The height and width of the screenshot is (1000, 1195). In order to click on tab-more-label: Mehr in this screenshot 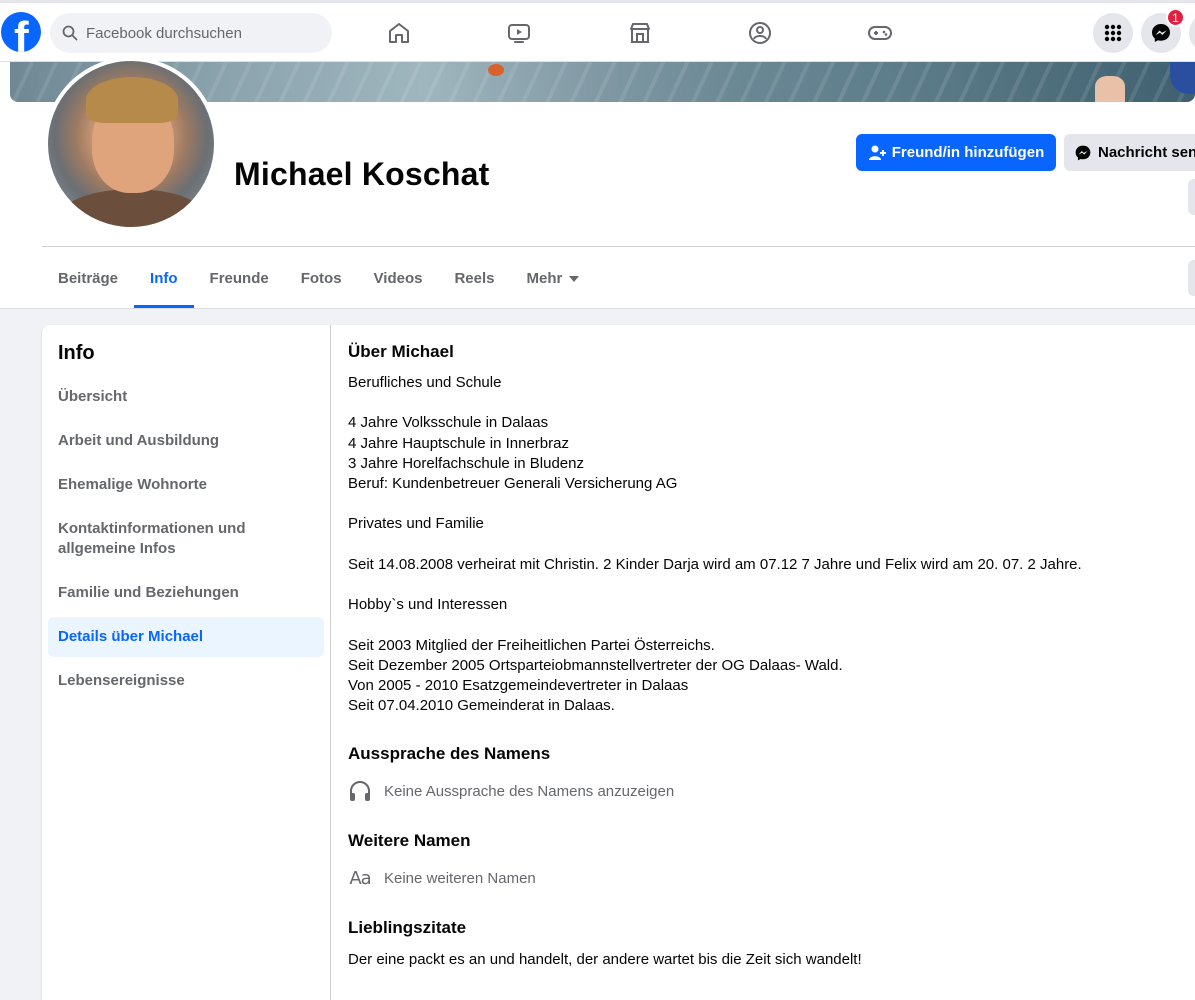, I will do `click(544, 278)`.